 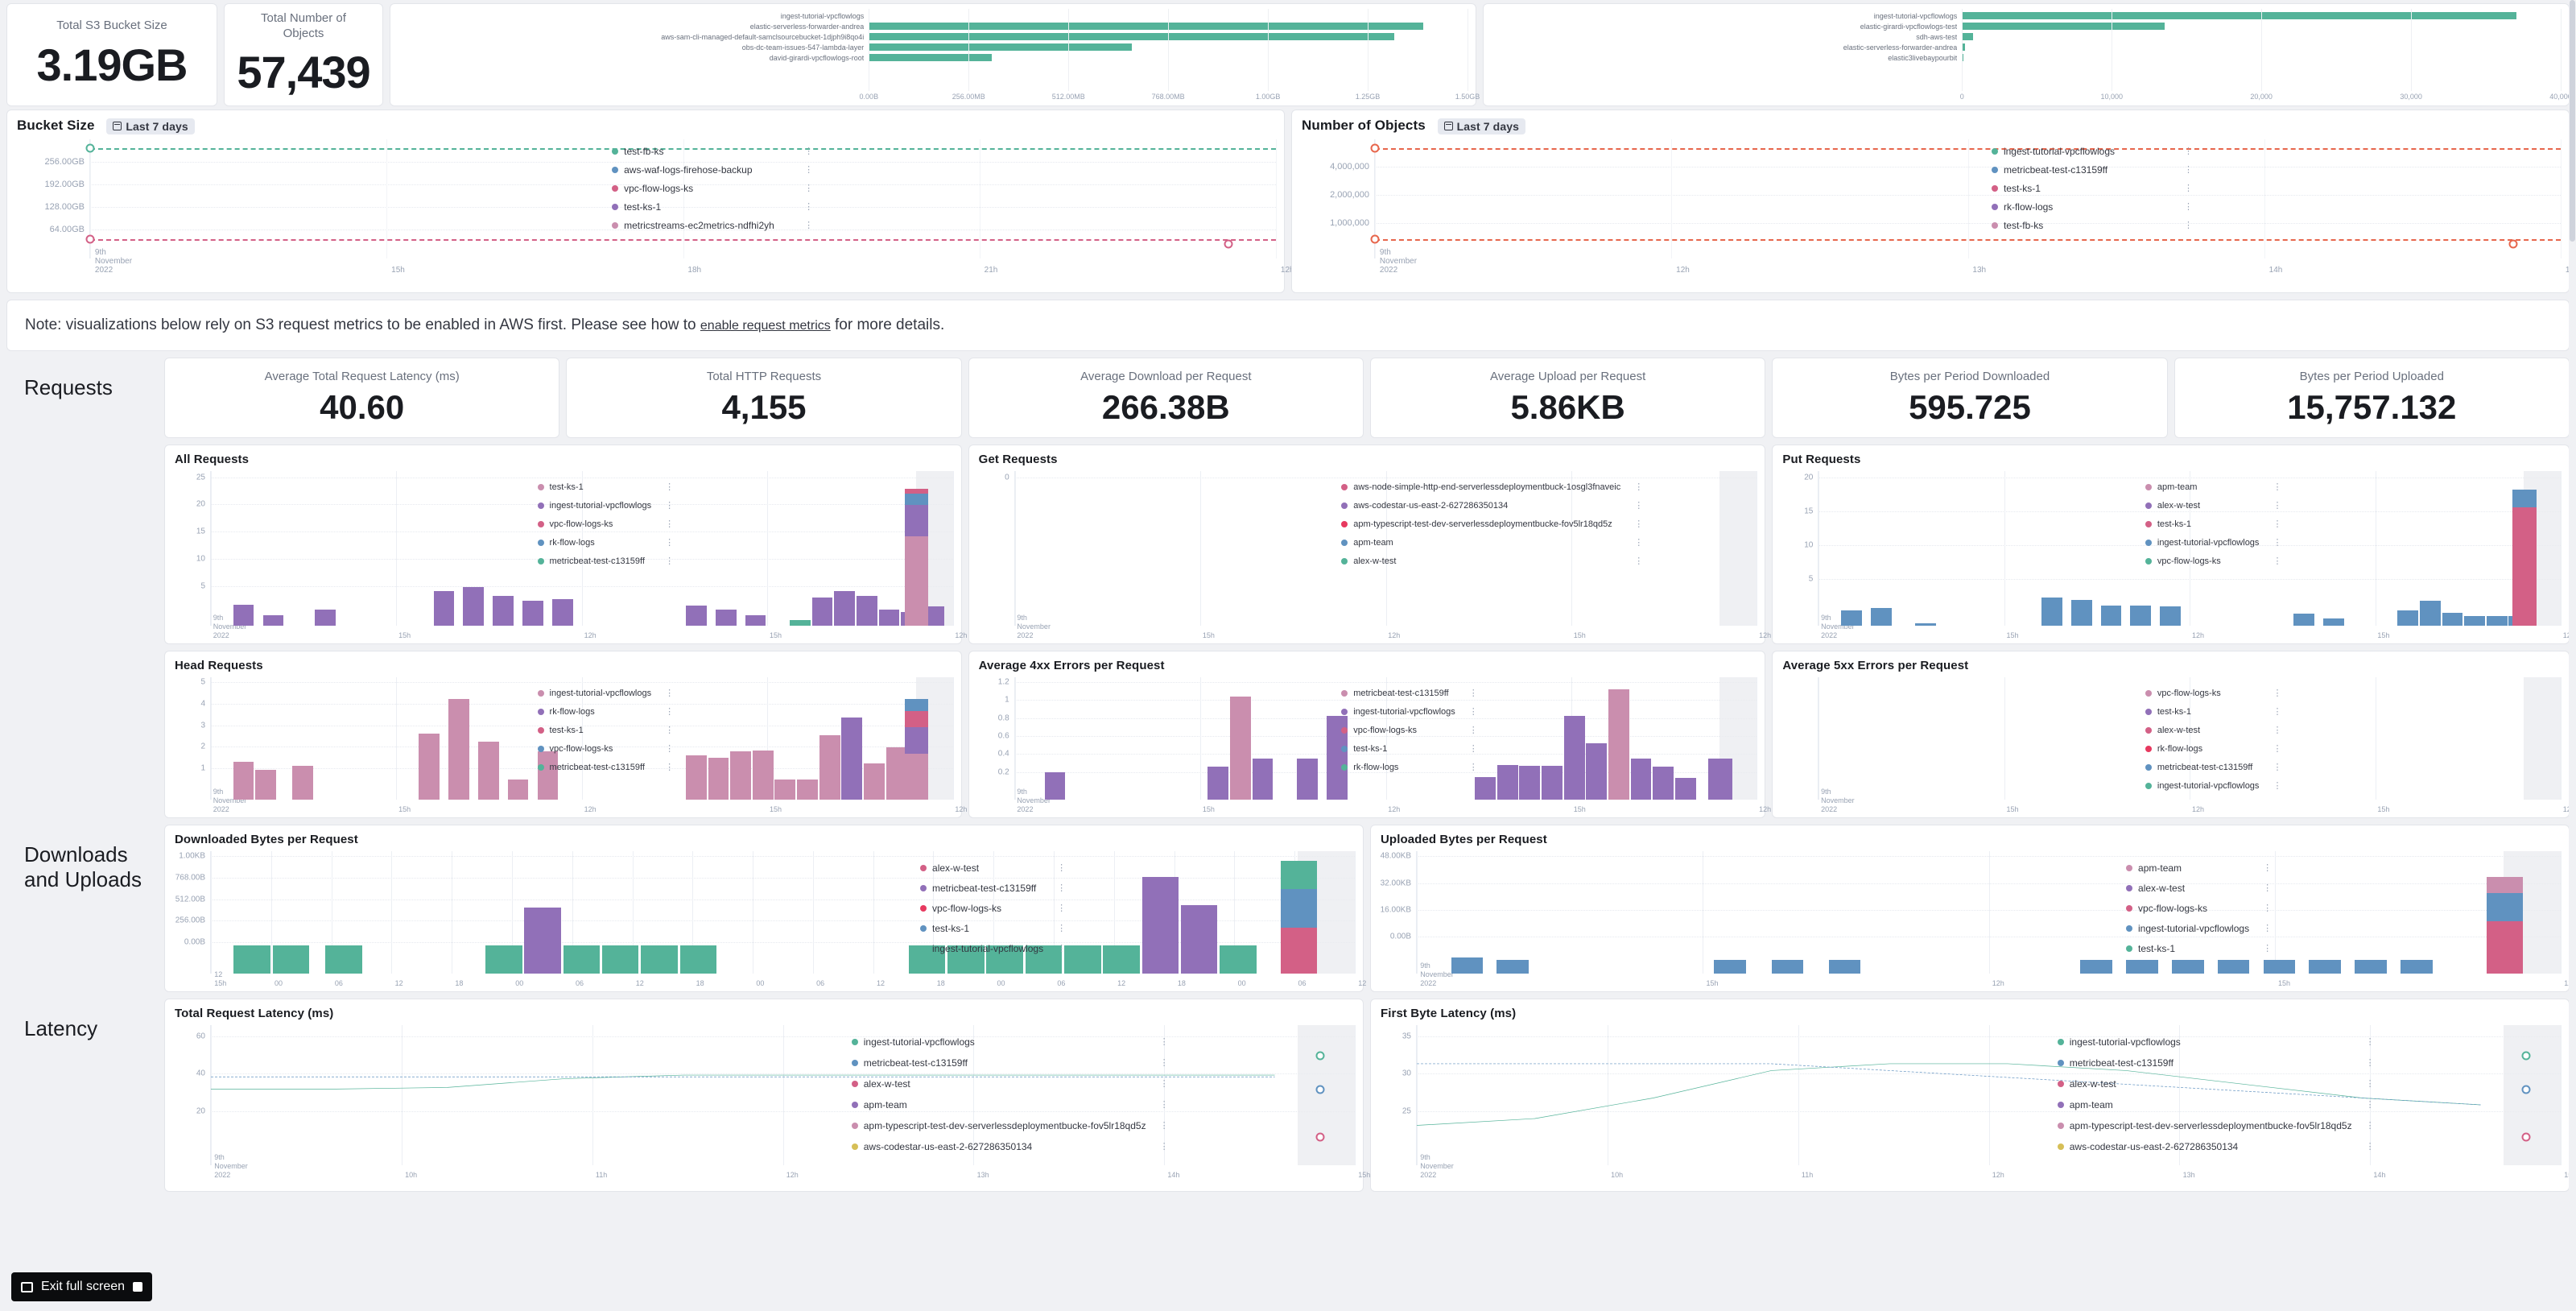 I want to click on enable-request-metrics-link: enable request metrics, so click(x=765, y=326).